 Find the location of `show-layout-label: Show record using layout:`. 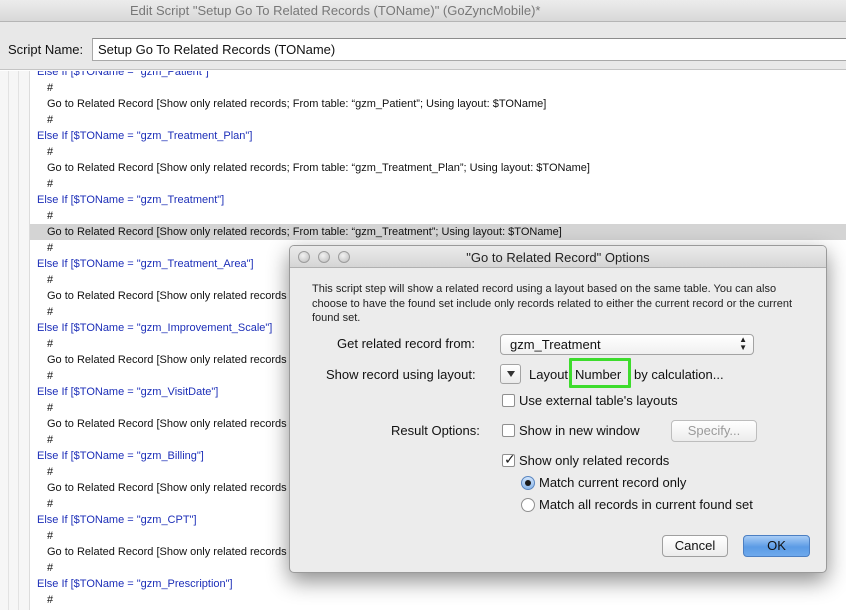

show-layout-label: Show record using layout: is located at coordinates (401, 374).